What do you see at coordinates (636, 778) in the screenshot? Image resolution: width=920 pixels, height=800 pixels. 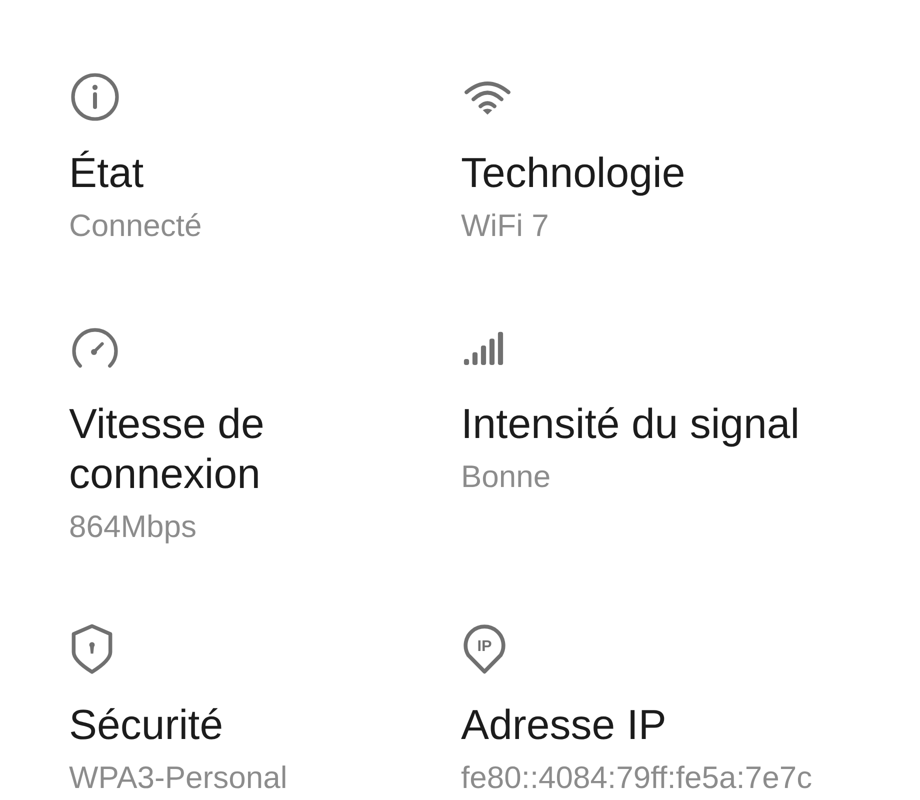 I see `setting-value: fe80::4084:79ff:fe5a:7e7c` at bounding box center [636, 778].